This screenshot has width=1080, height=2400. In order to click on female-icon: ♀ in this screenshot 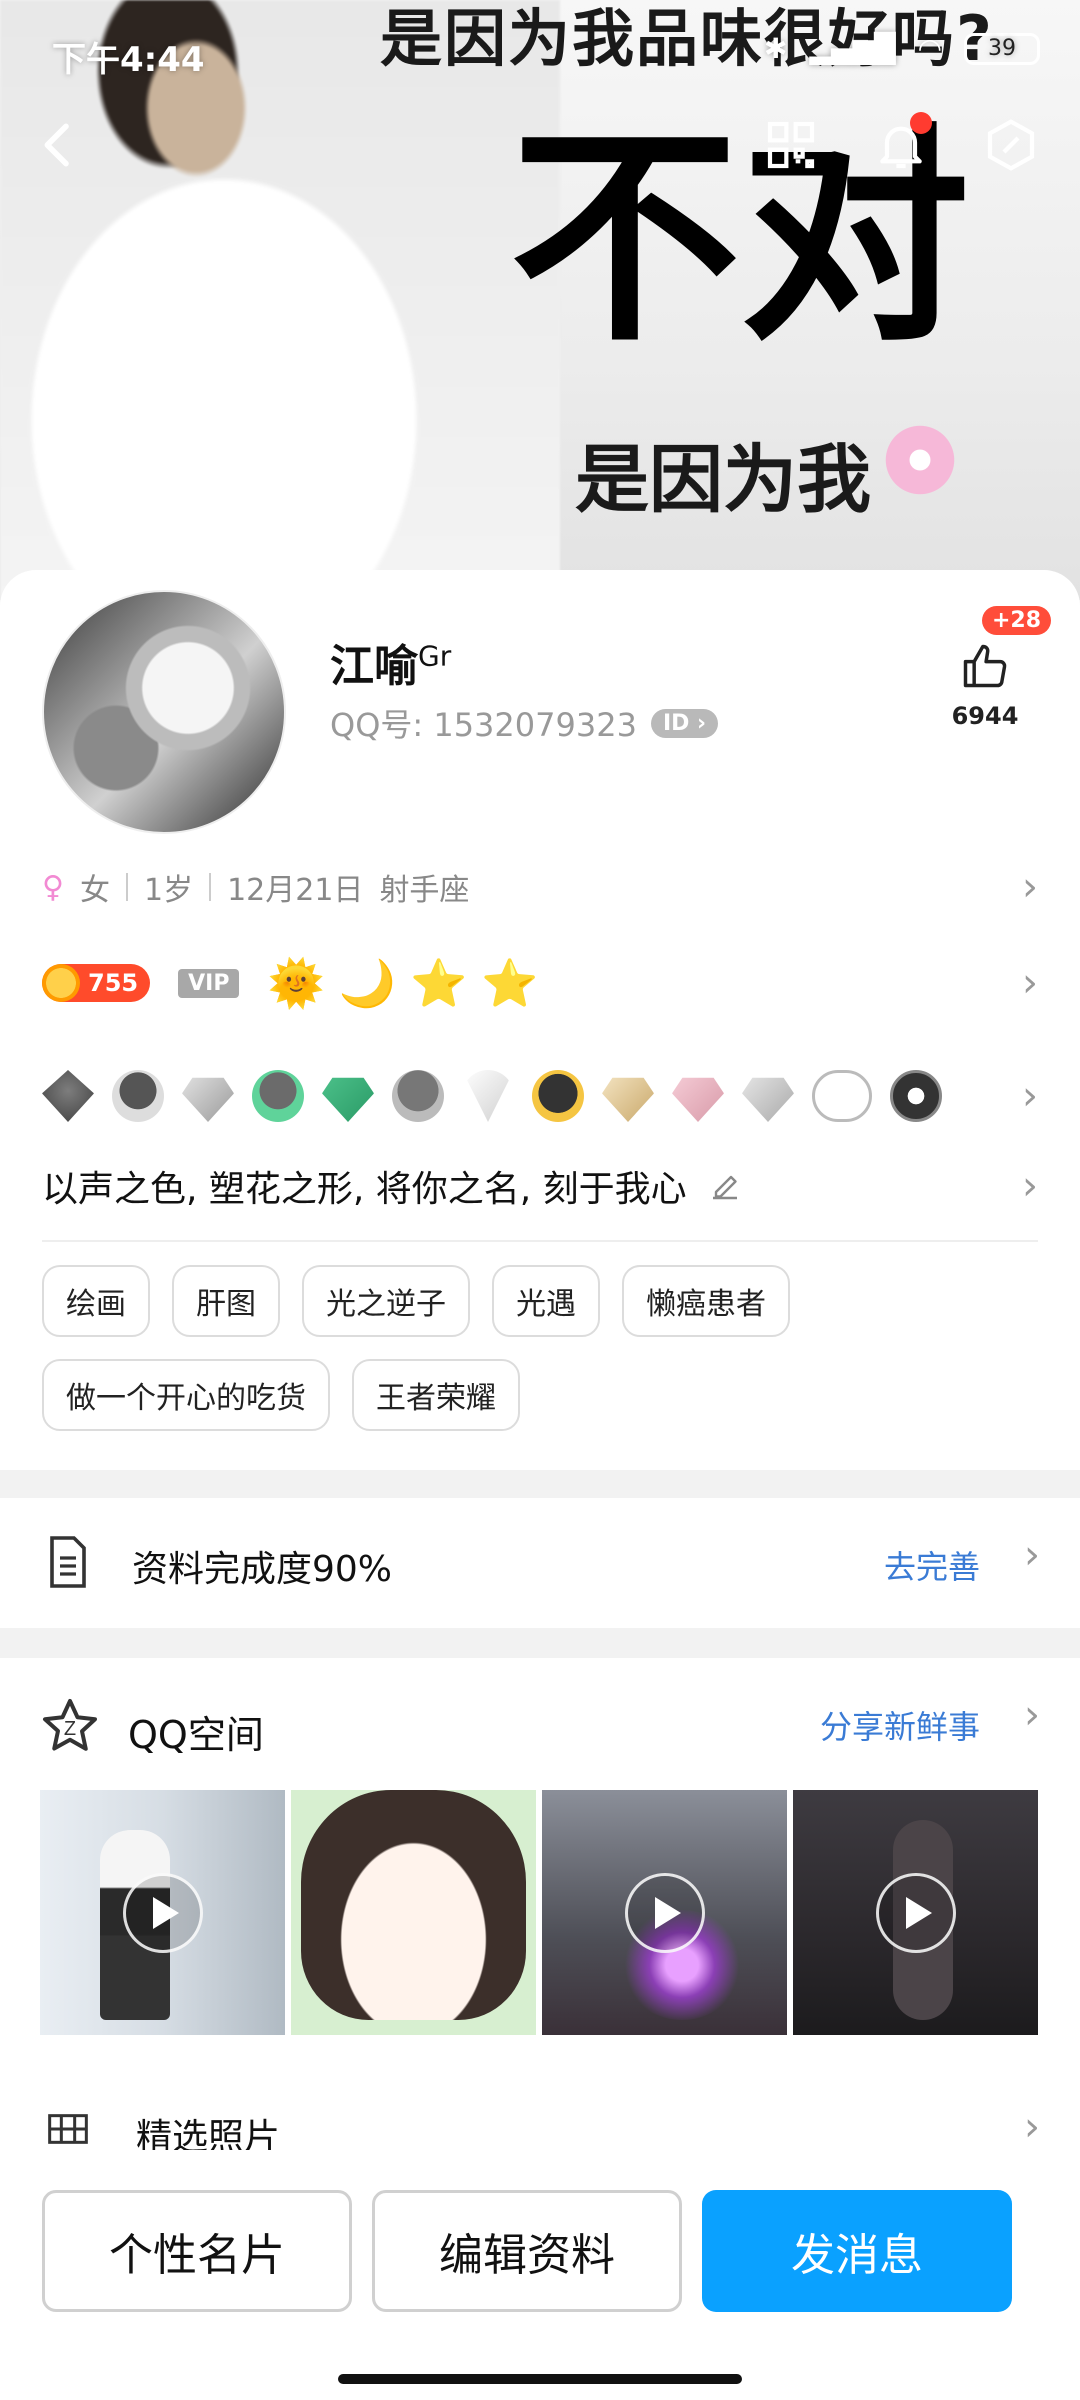, I will do `click(53, 887)`.